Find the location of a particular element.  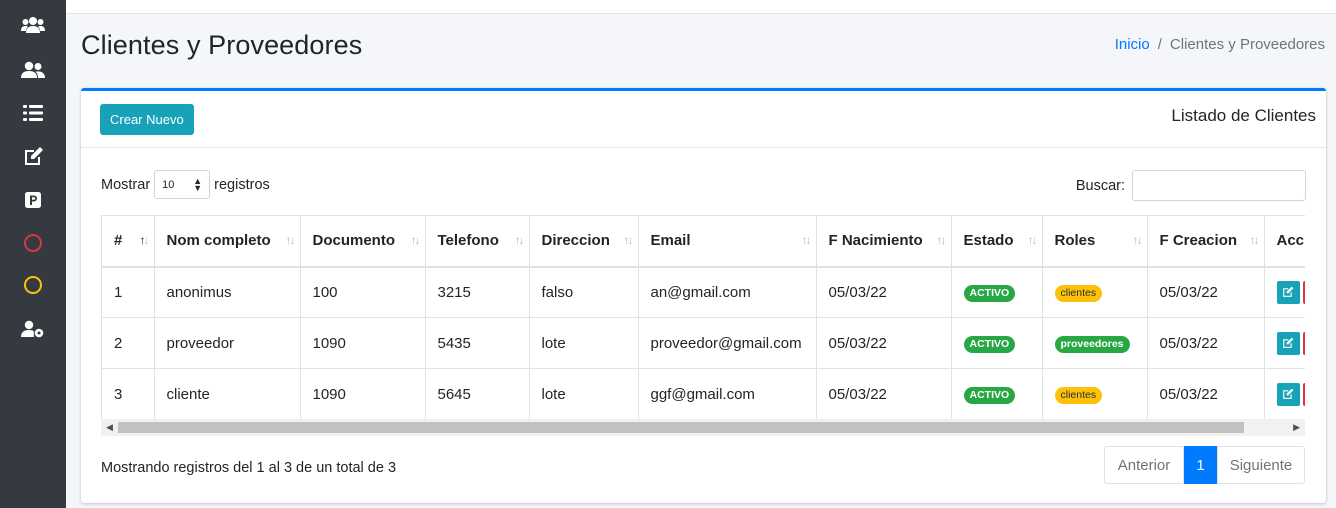

next-page-button: Siguiente is located at coordinates (1261, 465).